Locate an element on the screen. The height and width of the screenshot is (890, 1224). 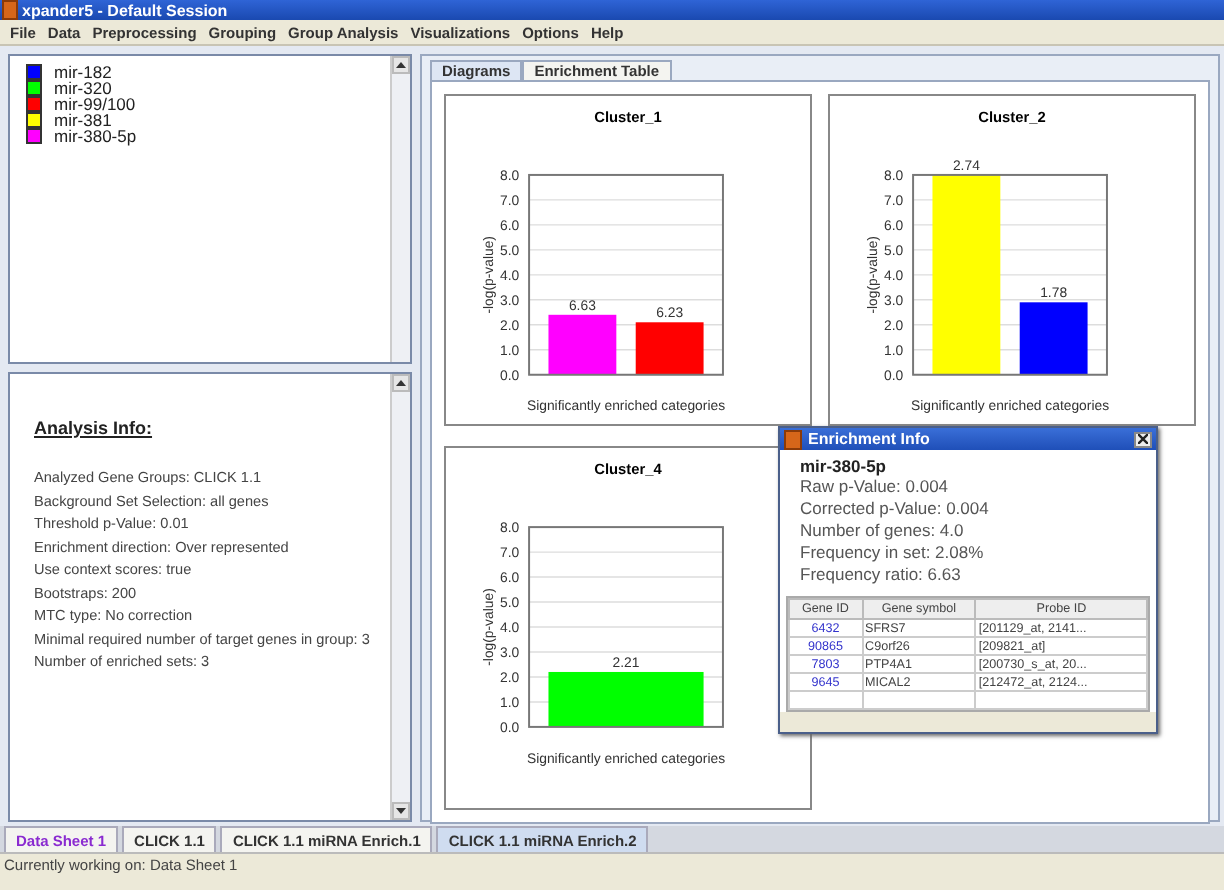
legend-label: mir-380-5p is located at coordinates (95, 136).